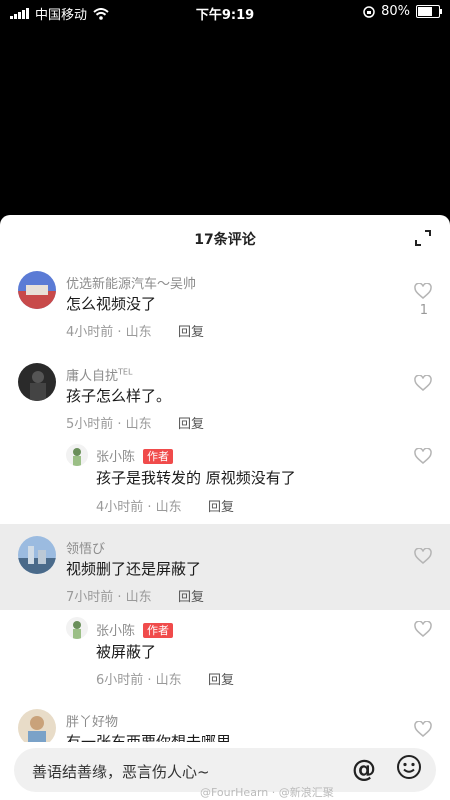  I want to click on comment-username: 胖丫好物, so click(92, 720).